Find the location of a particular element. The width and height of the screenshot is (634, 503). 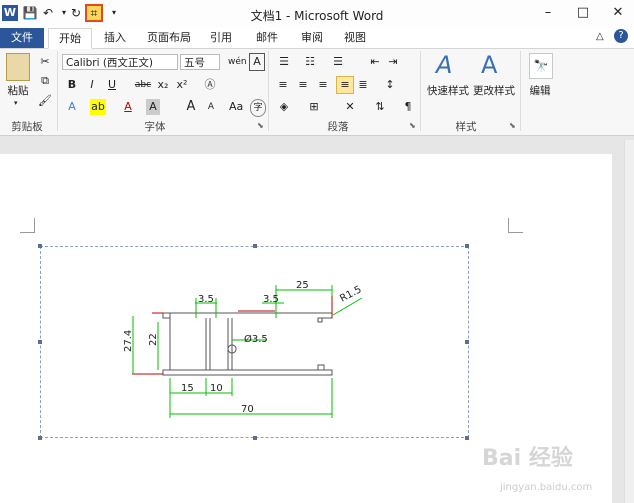

dim-label: 27.4 is located at coordinates (128, 341).